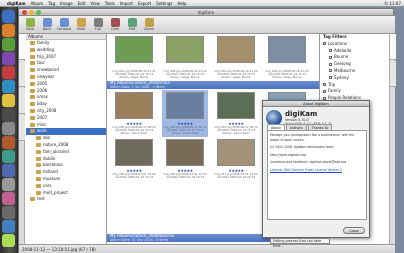  I want to click on tab-albums, so click(22, 47).